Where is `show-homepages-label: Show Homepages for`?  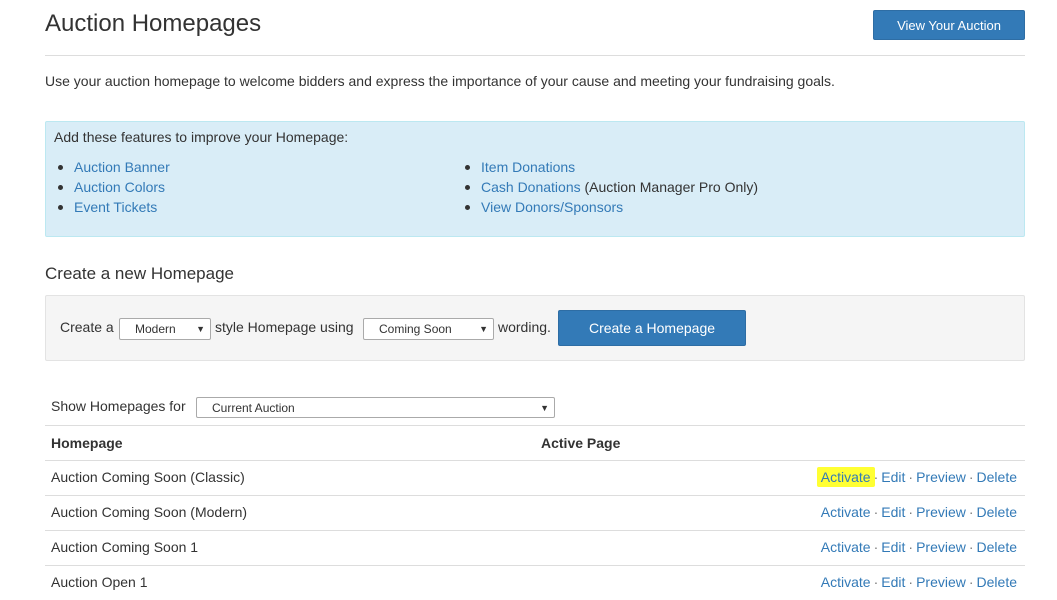 show-homepages-label: Show Homepages for is located at coordinates (118, 406).